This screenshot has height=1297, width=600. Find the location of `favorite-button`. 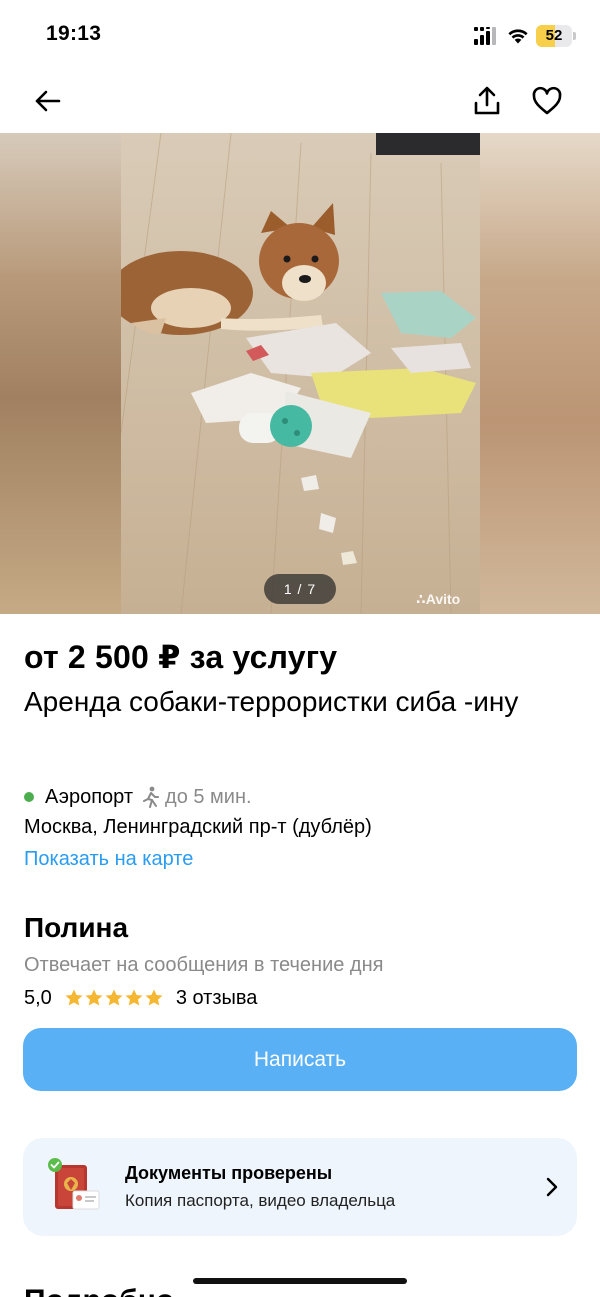

favorite-button is located at coordinates (547, 101).